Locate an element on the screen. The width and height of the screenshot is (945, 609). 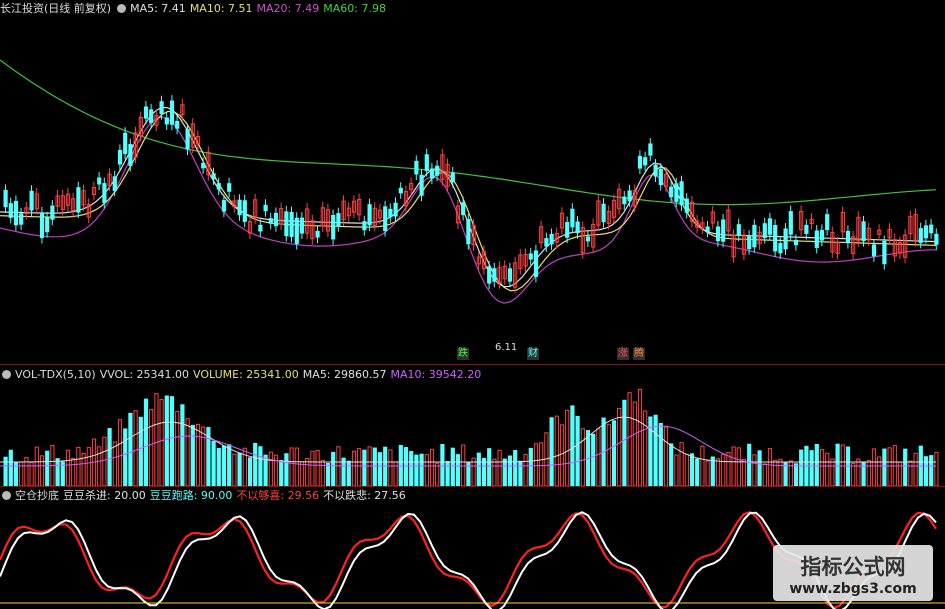
indicator-name: 空仓抄底 is located at coordinates (37, 495).